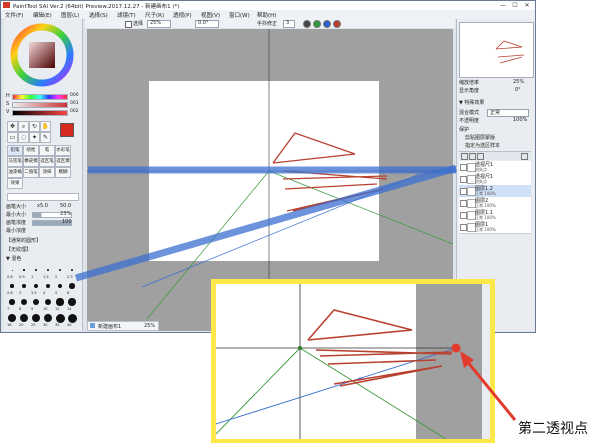 This screenshot has height=447, width=600. I want to click on vanishing-point-callout: 第二透视点, so click(553, 429).